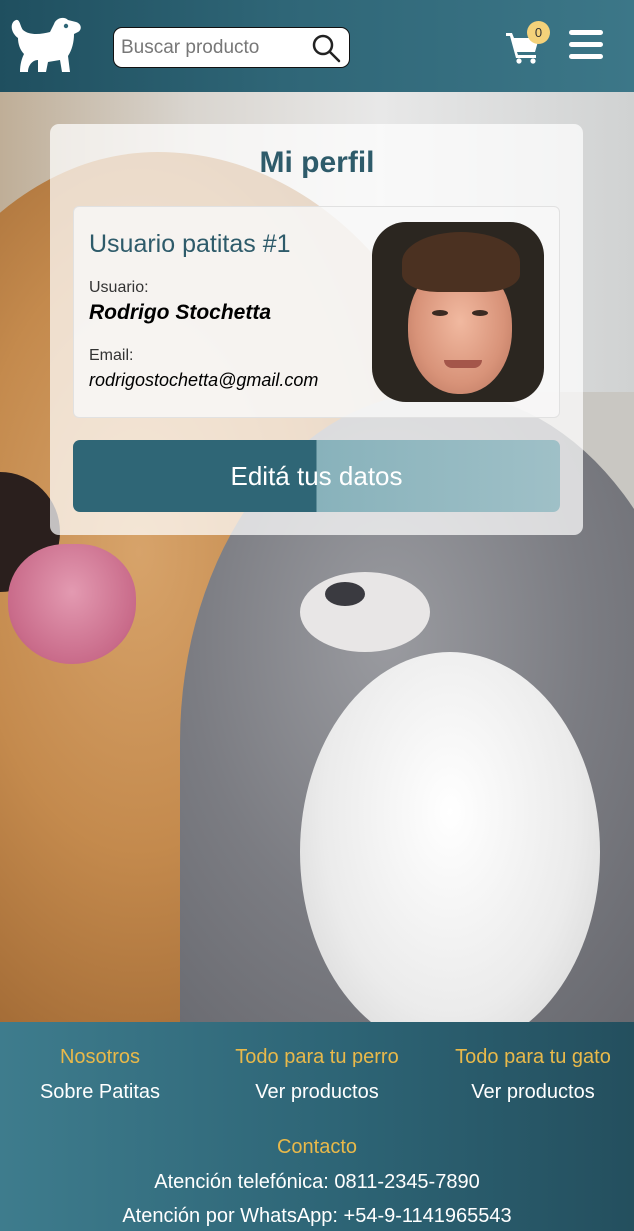 The height and width of the screenshot is (1231, 634). What do you see at coordinates (100, 1092) in the screenshot?
I see `footer-link-sobre-patitas: Sobre Patitas` at bounding box center [100, 1092].